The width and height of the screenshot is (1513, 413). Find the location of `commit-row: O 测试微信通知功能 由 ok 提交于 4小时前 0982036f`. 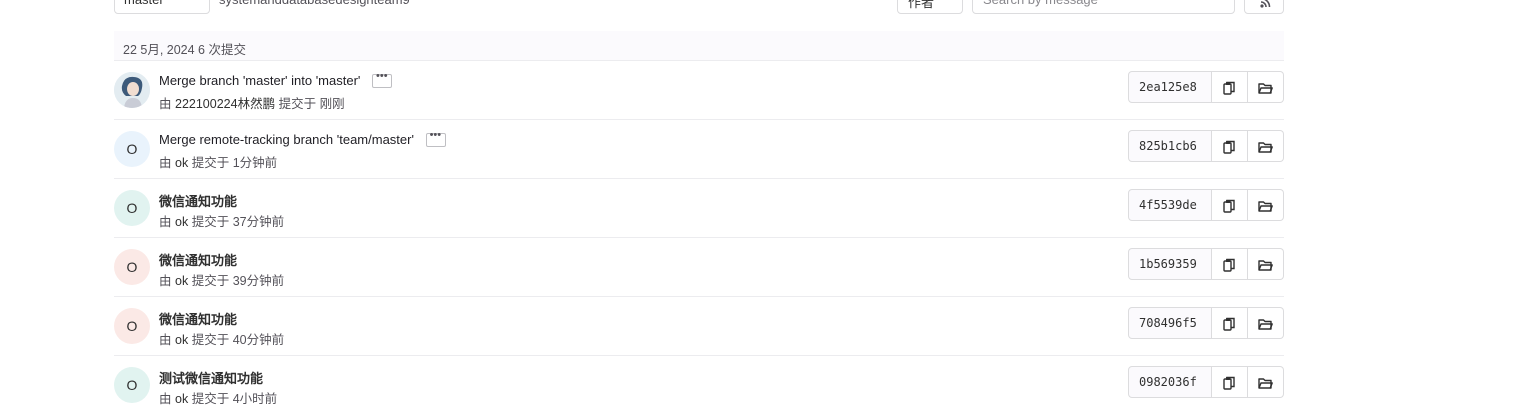

commit-row: O 测试微信通知功能 由 ok 提交于 4小时前 0982036f is located at coordinates (699, 384).